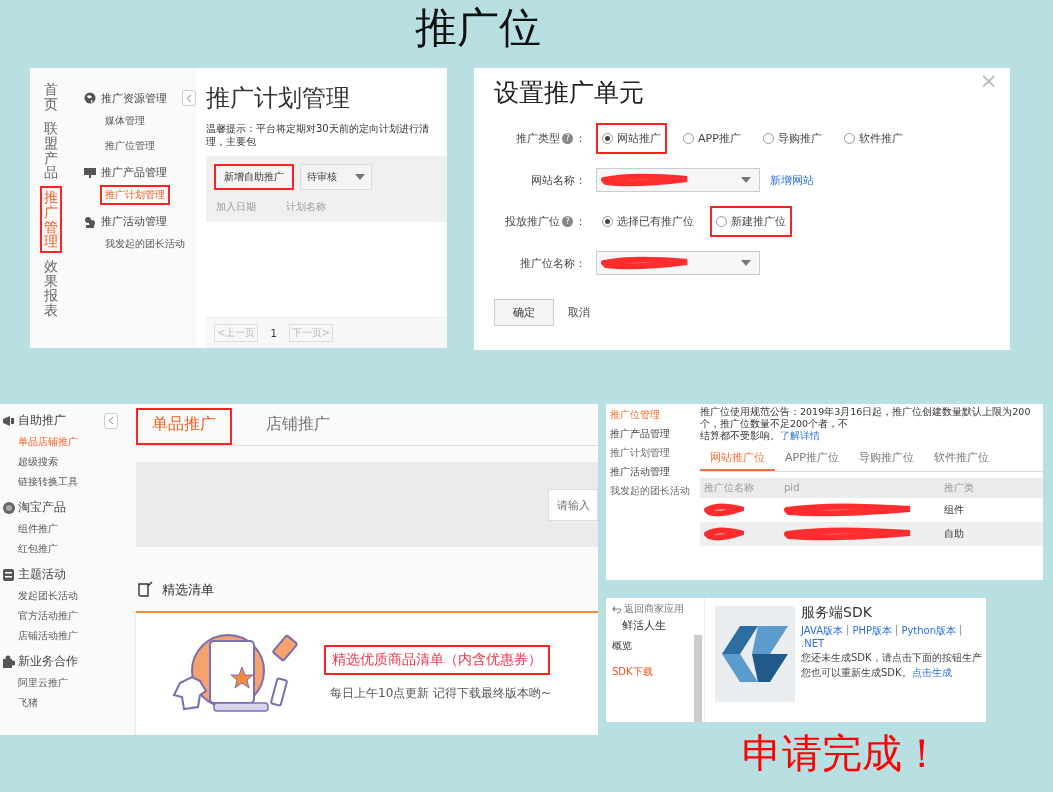  I want to click on field-label: 网站名称：, so click(558, 180).